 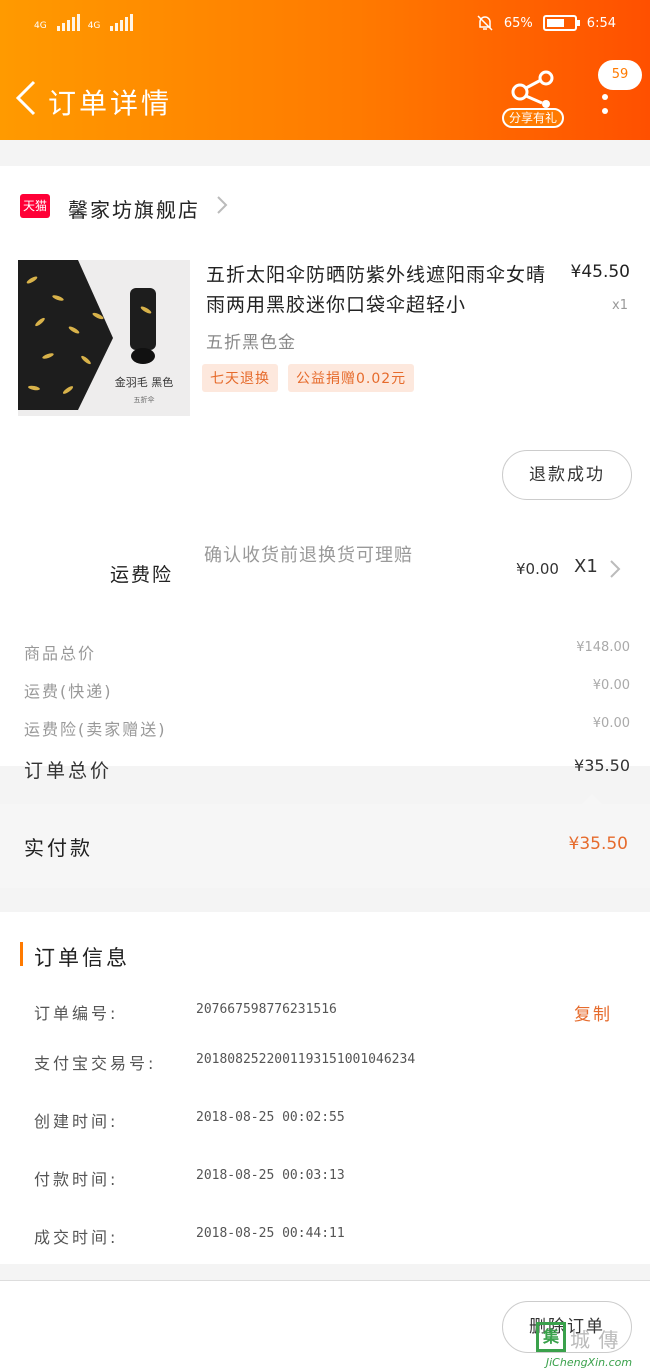 I want to click on alipay-trade-row: 支付宝交易号: 2018082522001193151001046234, so click(x=334, y=1065).